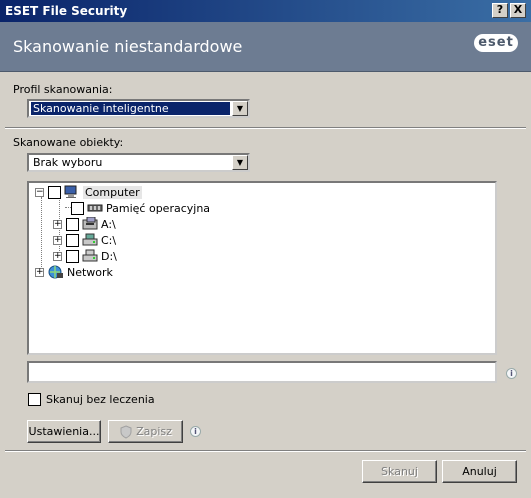 The image size is (531, 498). I want to click on scan-button: Skanuj, so click(399, 471).